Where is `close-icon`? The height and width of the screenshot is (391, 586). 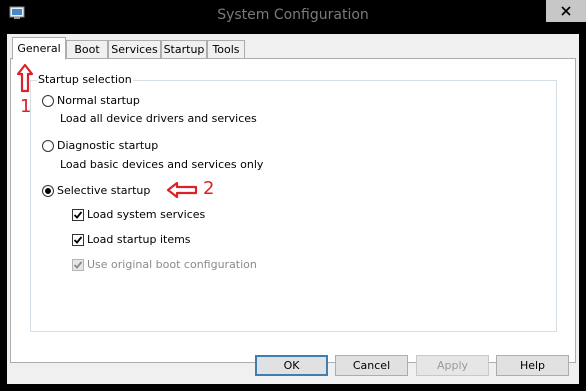
close-icon is located at coordinates (566, 11).